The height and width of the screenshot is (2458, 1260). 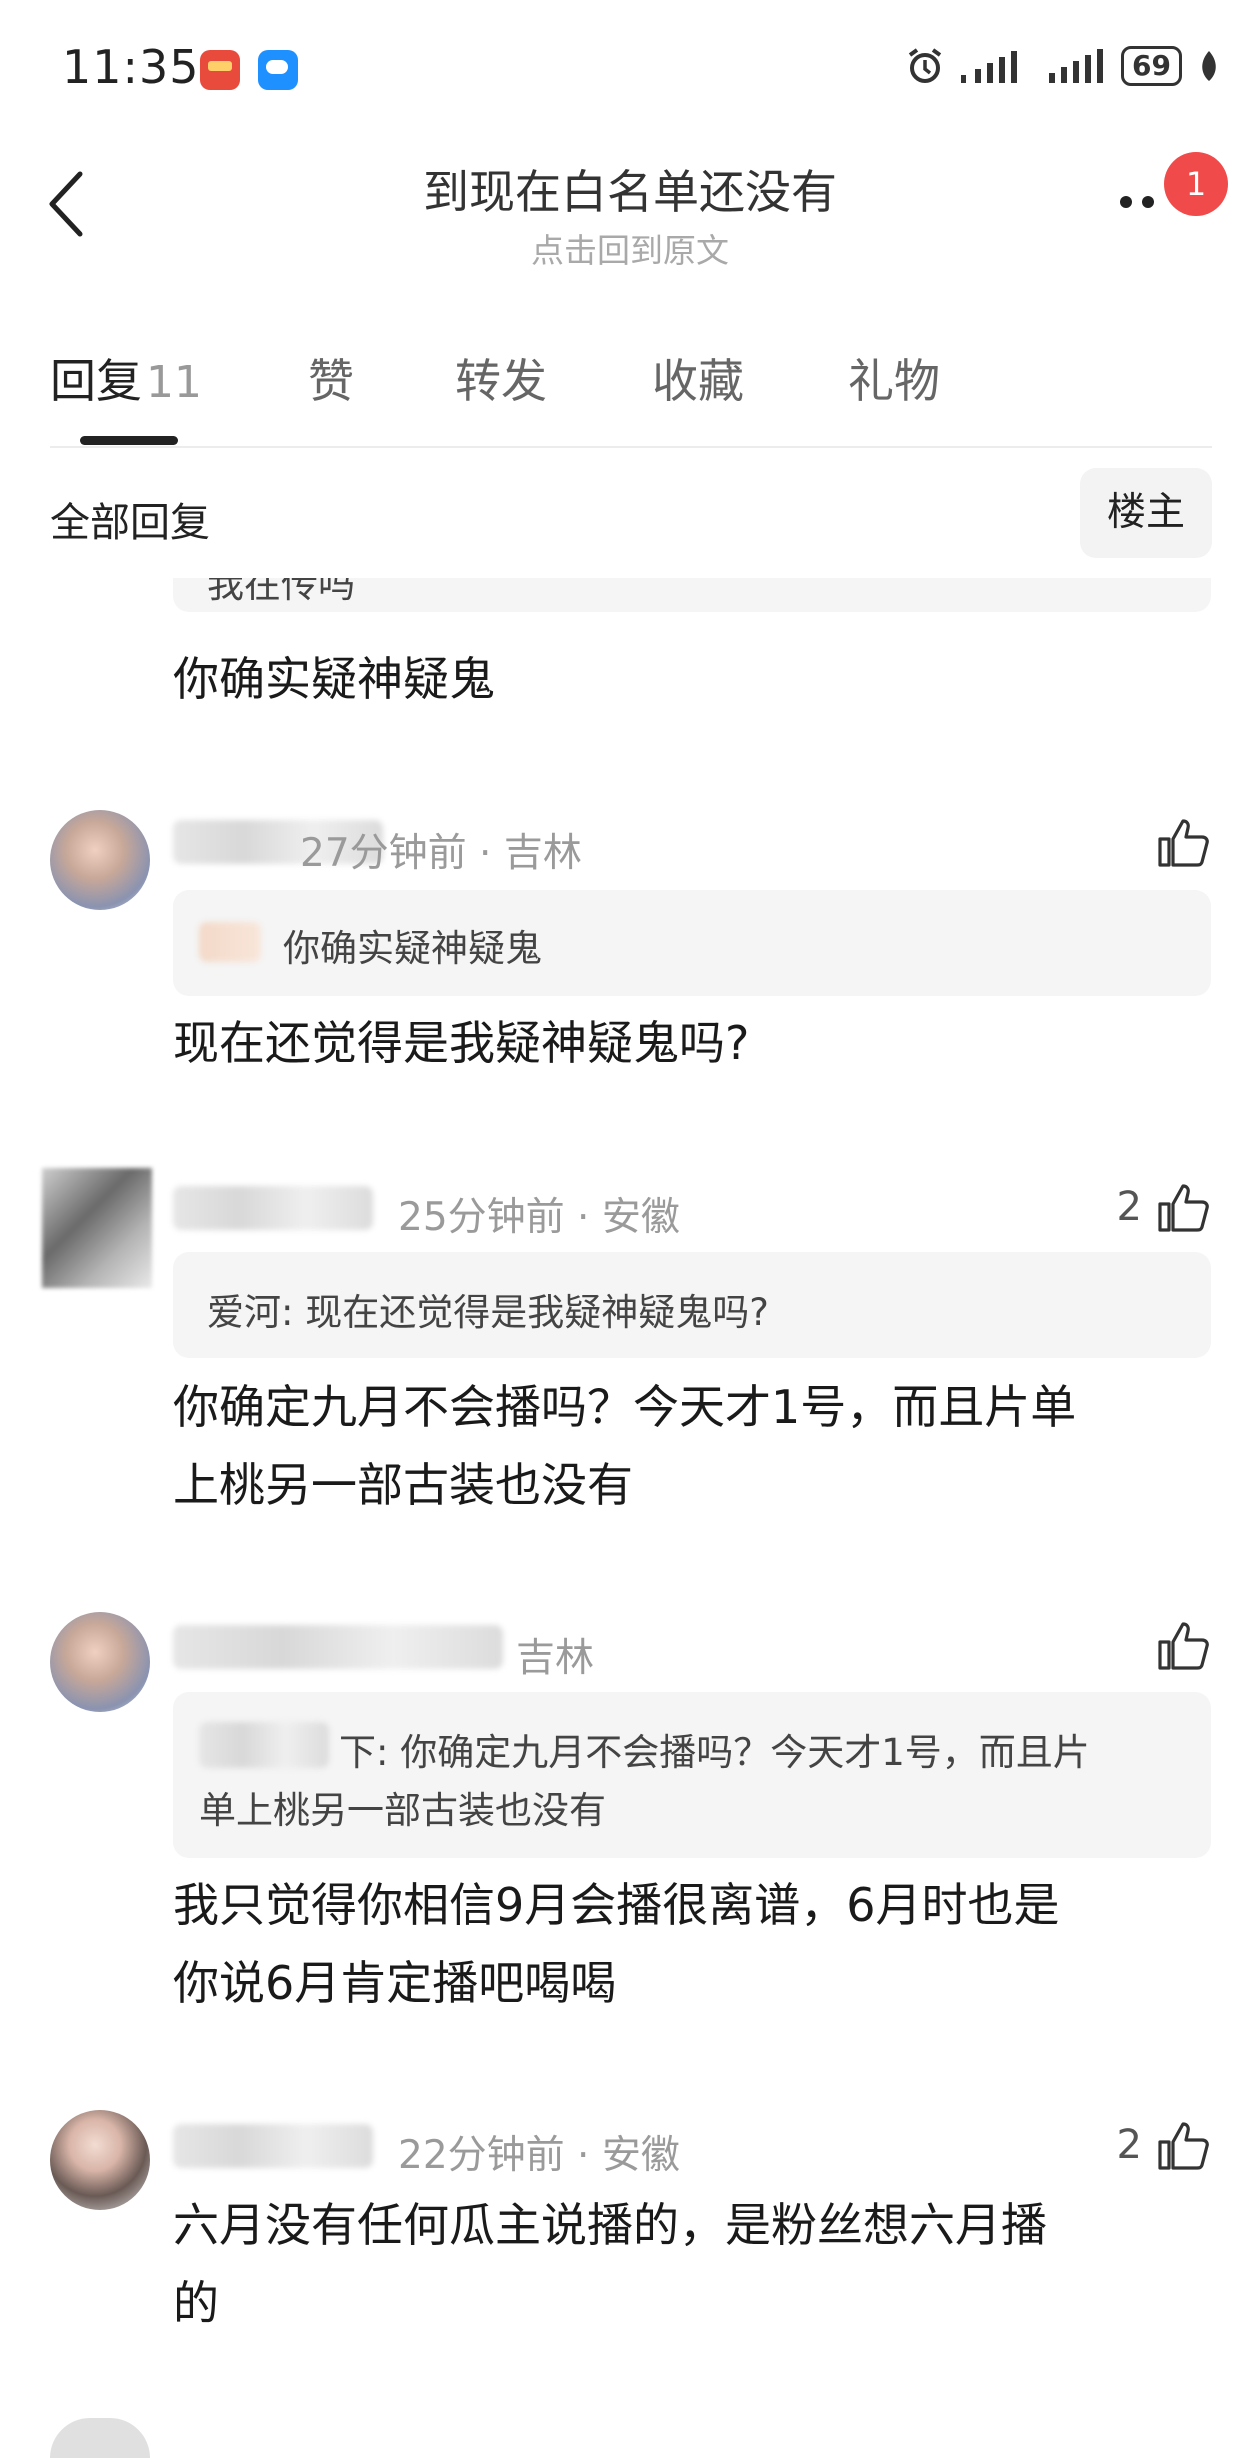 I want to click on comment-body-line: 六月没有任何瓜主说播的，是粉丝想六月播, so click(x=610, y=2225).